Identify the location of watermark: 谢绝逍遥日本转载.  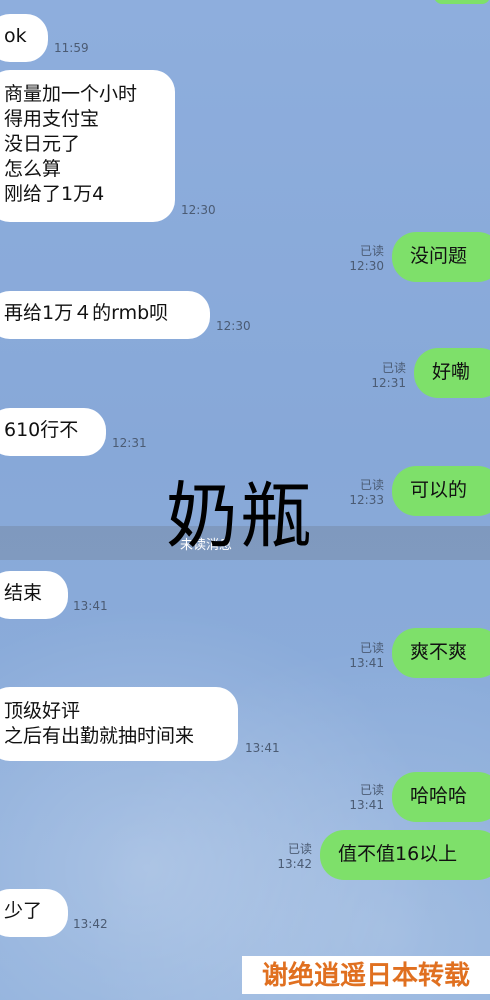
(366, 975).